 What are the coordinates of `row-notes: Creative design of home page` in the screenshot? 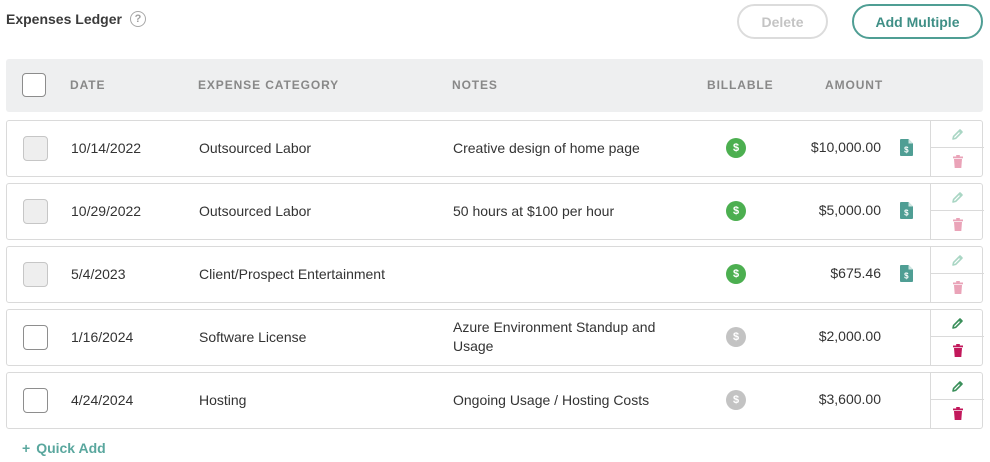 It's located at (568, 148).